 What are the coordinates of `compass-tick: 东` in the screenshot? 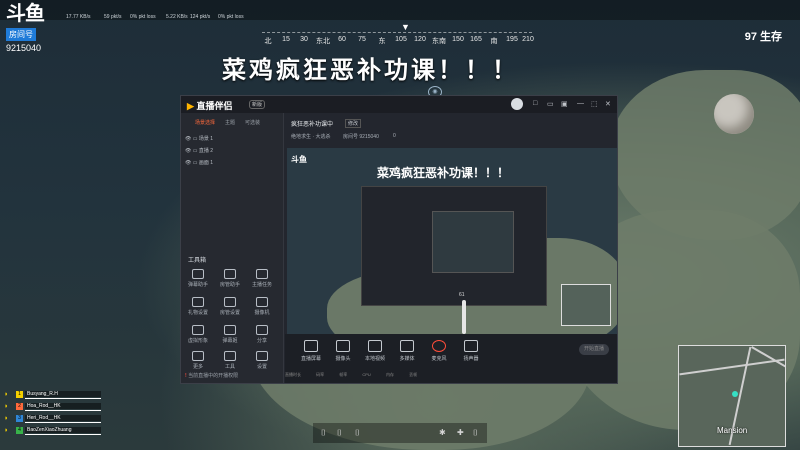 It's located at (382, 41).